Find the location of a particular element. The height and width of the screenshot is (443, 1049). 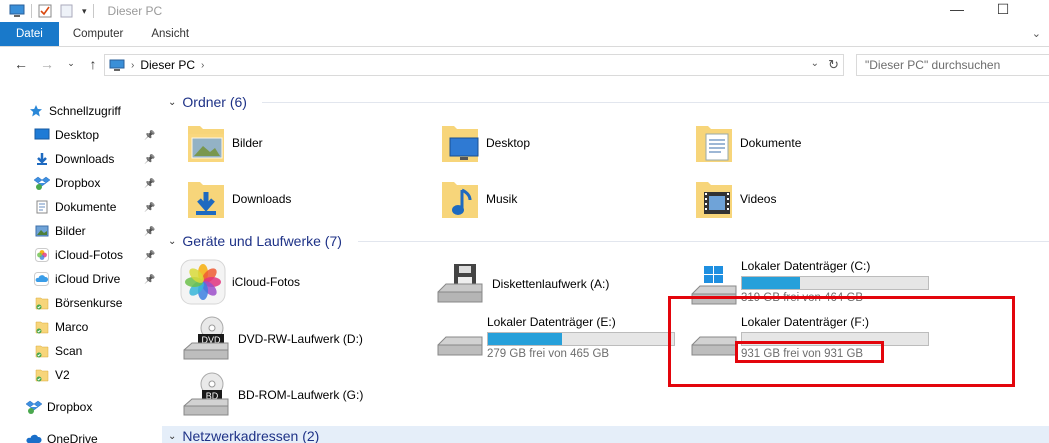

device-icloud-fotos: iCloud-Fotos is located at coordinates (240, 282).